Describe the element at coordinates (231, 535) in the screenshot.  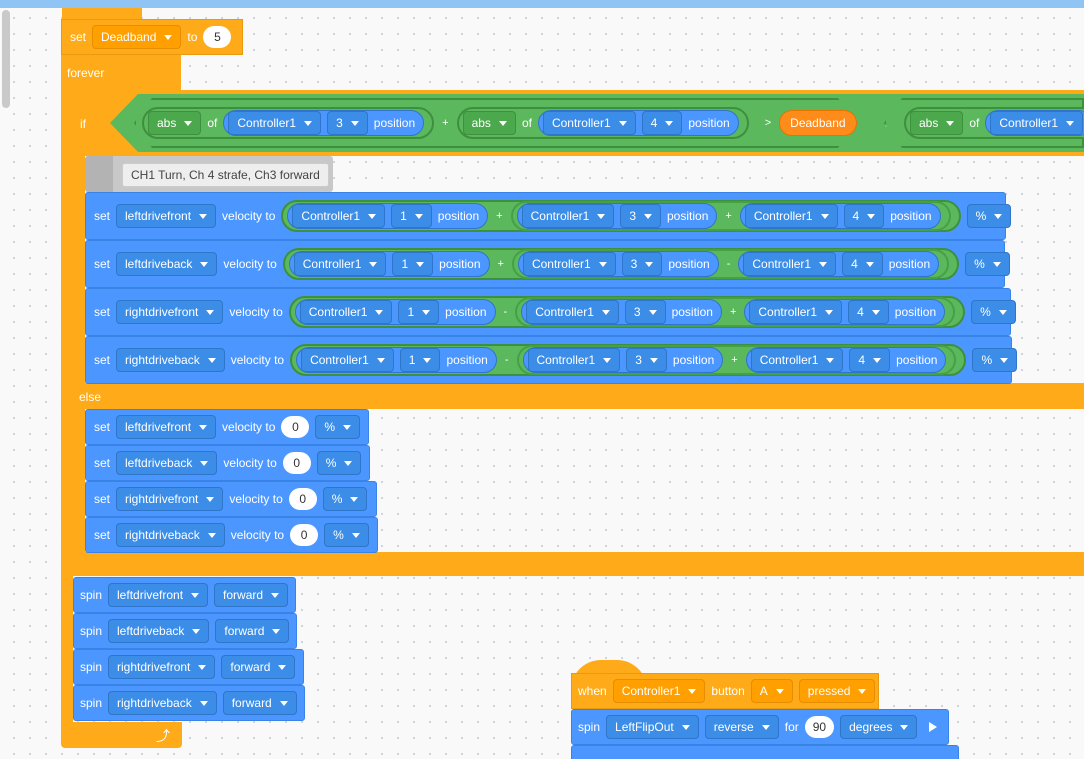
I see `set-velocity-zero-block: set rightdriveback velocity to 0%` at that location.